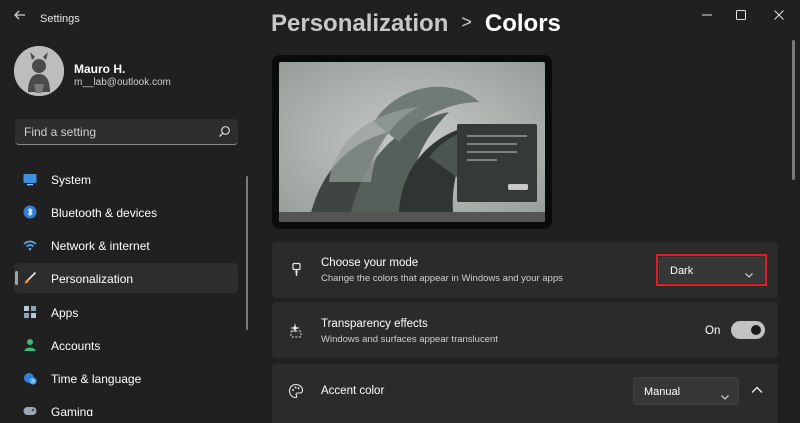 The height and width of the screenshot is (423, 800). I want to click on bluetooth-icon, so click(30, 212).